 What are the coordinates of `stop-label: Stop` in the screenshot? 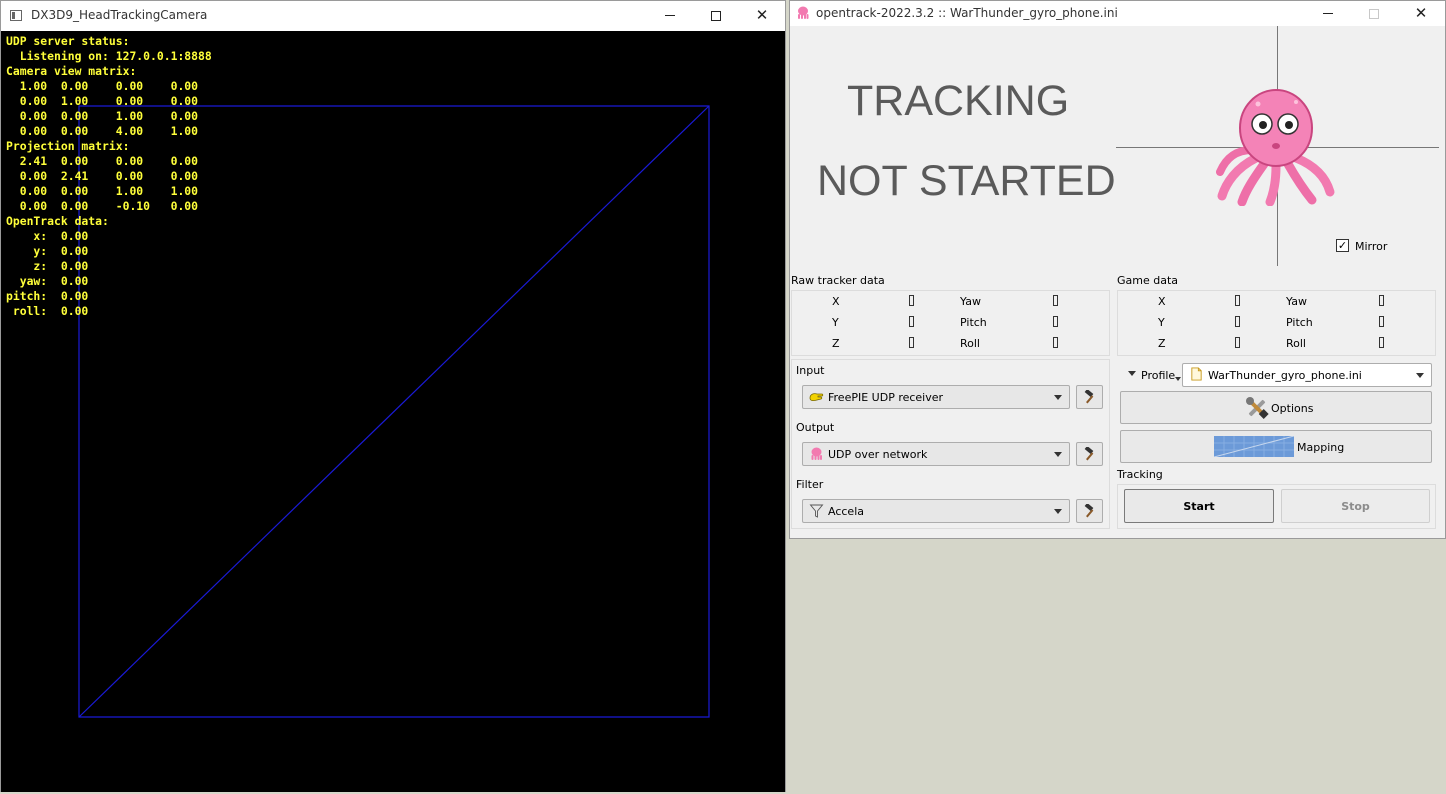 It's located at (1355, 506).